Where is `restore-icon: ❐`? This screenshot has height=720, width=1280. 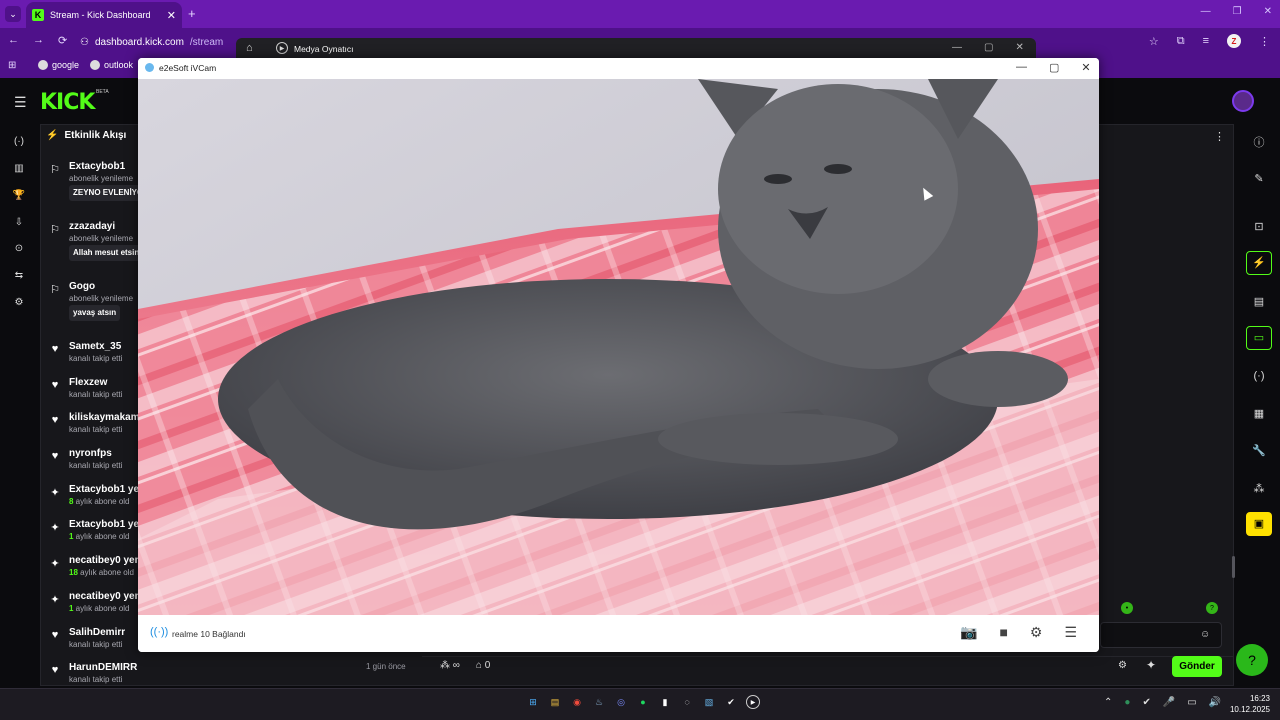 restore-icon: ❐ is located at coordinates (1237, 11).